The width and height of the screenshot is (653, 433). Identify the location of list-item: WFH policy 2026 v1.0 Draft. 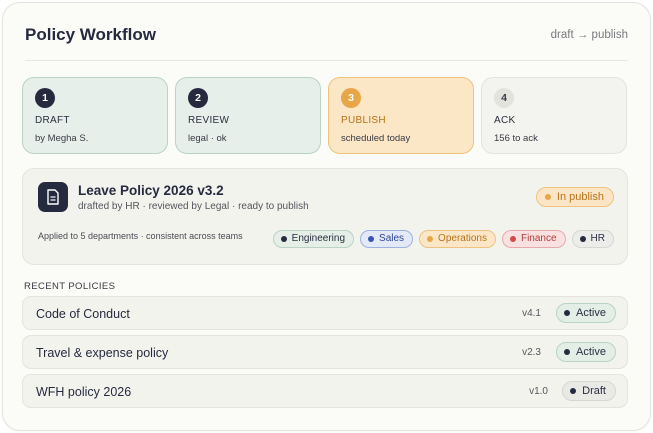
(325, 391).